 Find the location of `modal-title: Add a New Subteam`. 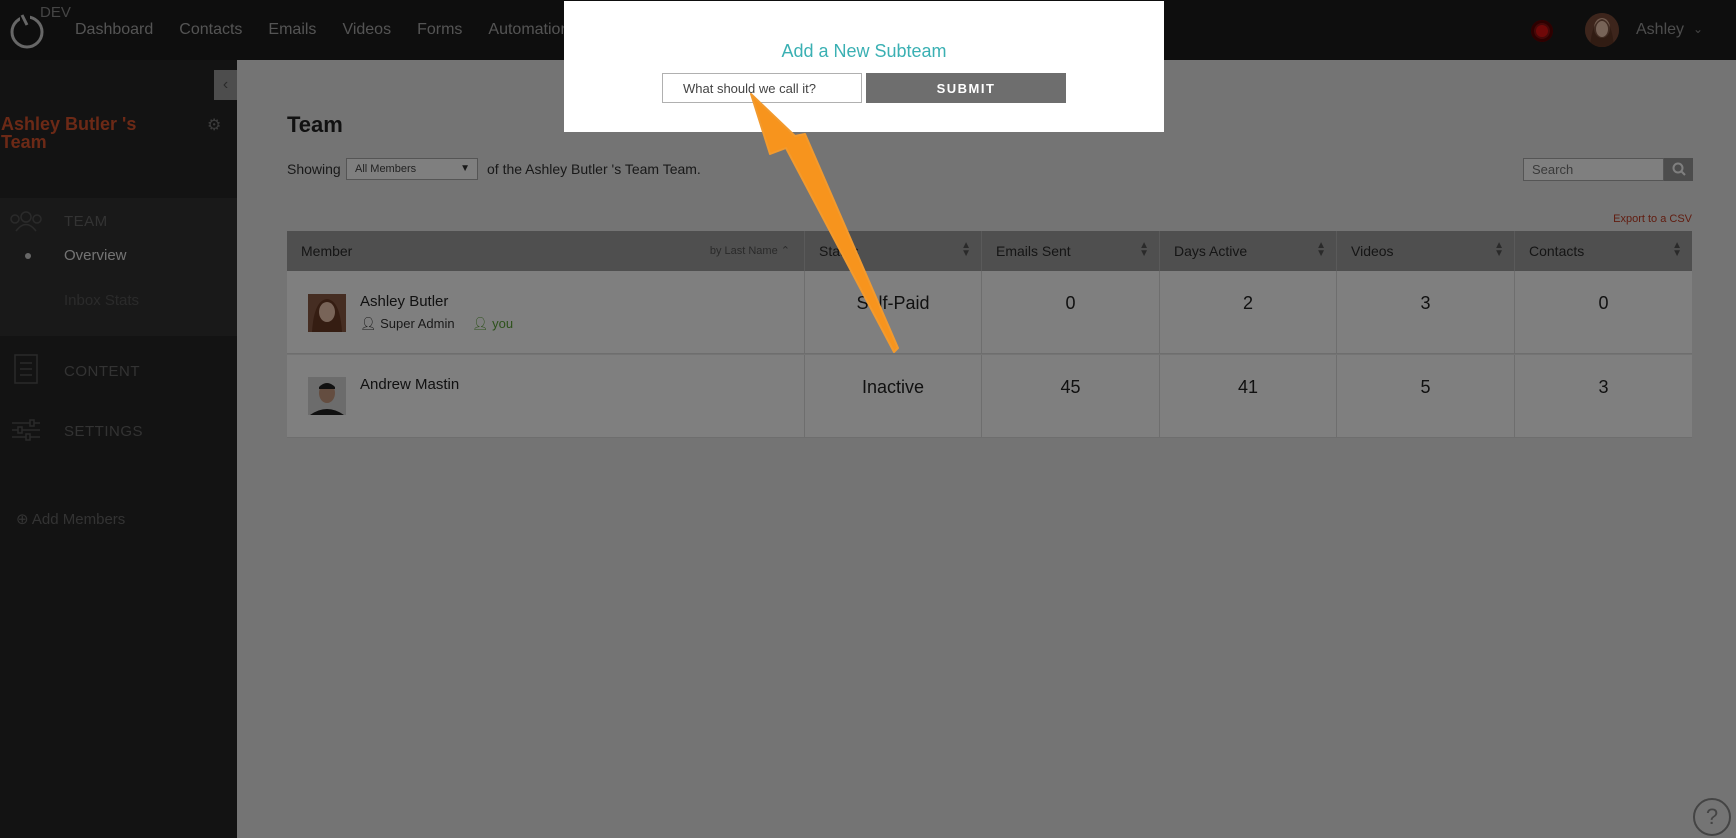

modal-title: Add a New Subteam is located at coordinates (864, 51).